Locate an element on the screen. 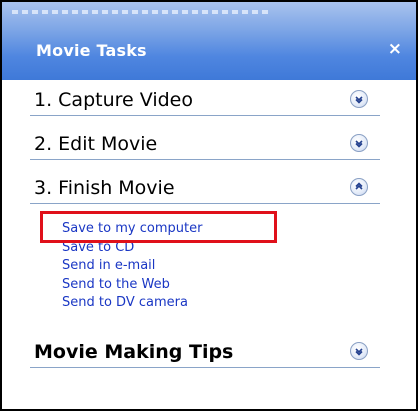 The width and height of the screenshot is (418, 411). section-label: 2. Edit Movie is located at coordinates (96, 144).